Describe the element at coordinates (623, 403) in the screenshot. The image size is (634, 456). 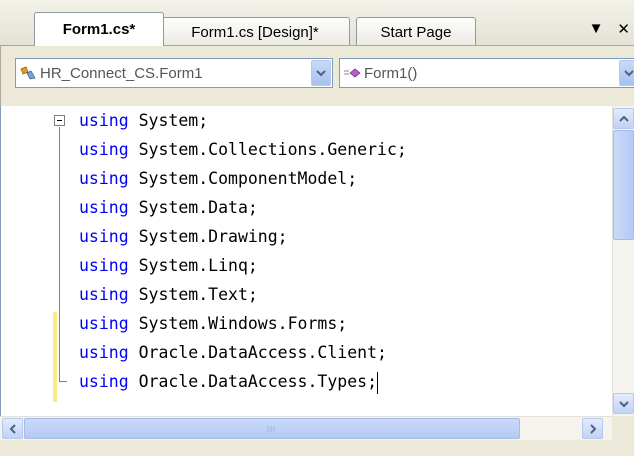
I see `scroll-down-icon` at that location.